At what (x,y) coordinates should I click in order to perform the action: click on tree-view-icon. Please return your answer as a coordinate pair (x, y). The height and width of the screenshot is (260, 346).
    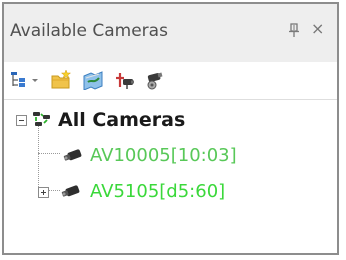
    Looking at the image, I should click on (18, 79).